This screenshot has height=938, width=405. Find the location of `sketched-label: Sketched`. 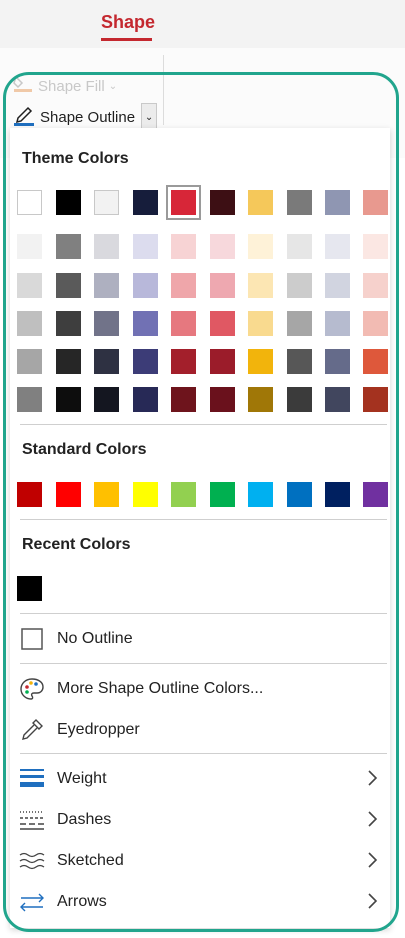

sketched-label: Sketched is located at coordinates (90, 860).